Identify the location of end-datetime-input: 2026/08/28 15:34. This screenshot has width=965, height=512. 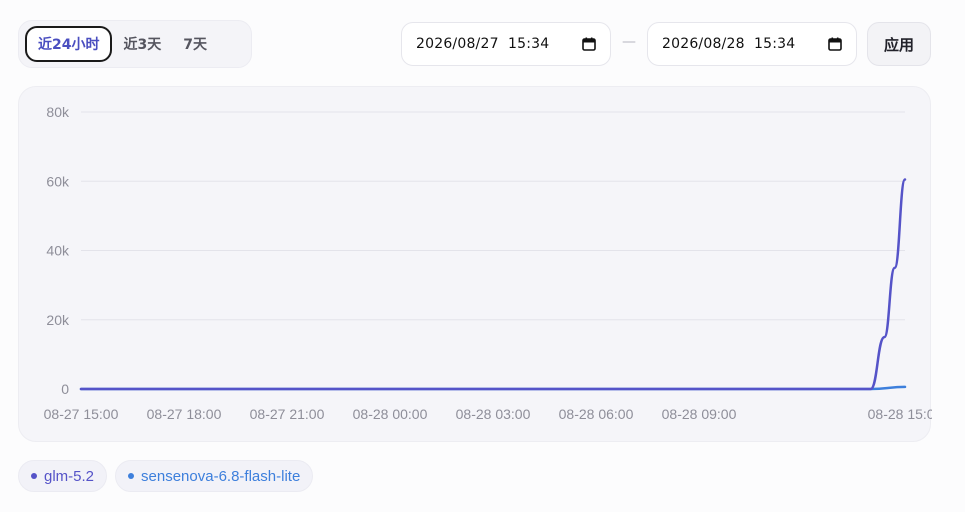
(752, 44).